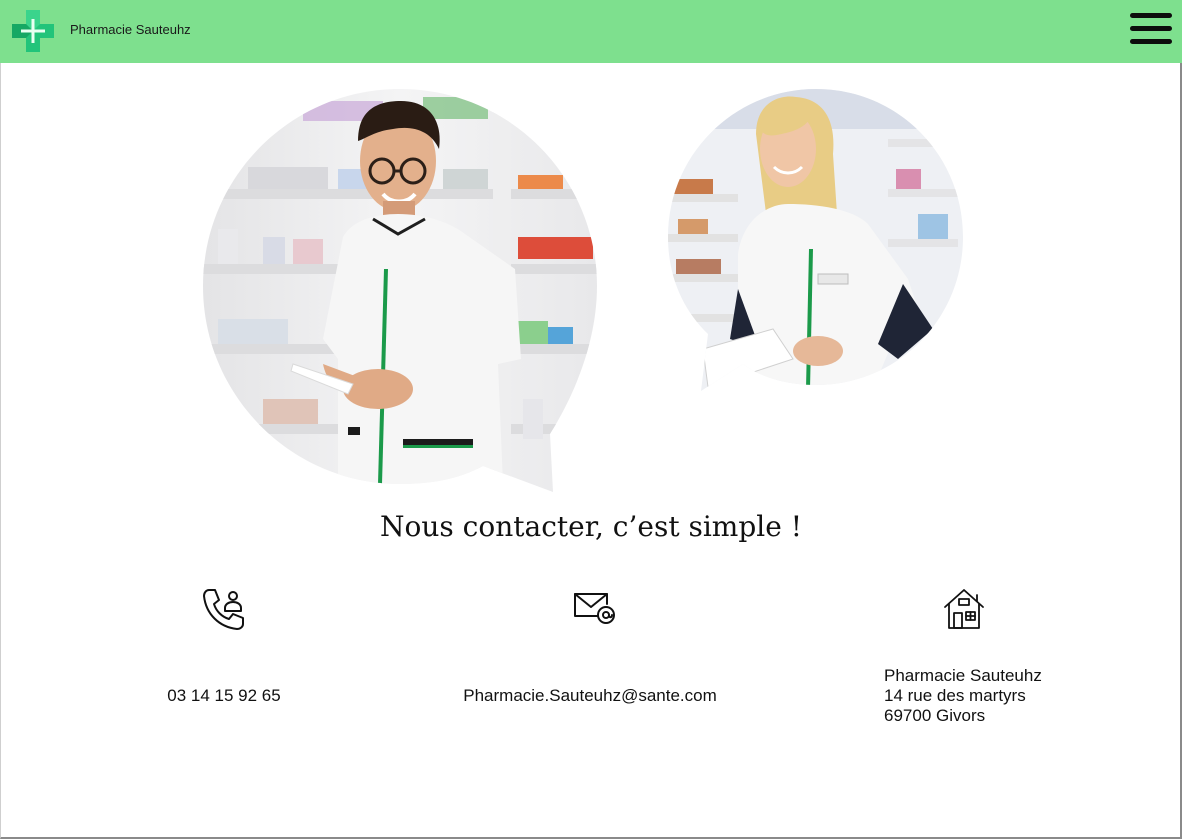  What do you see at coordinates (591, 31) in the screenshot?
I see `top-bar: Pharmacie Sauteuhz` at bounding box center [591, 31].